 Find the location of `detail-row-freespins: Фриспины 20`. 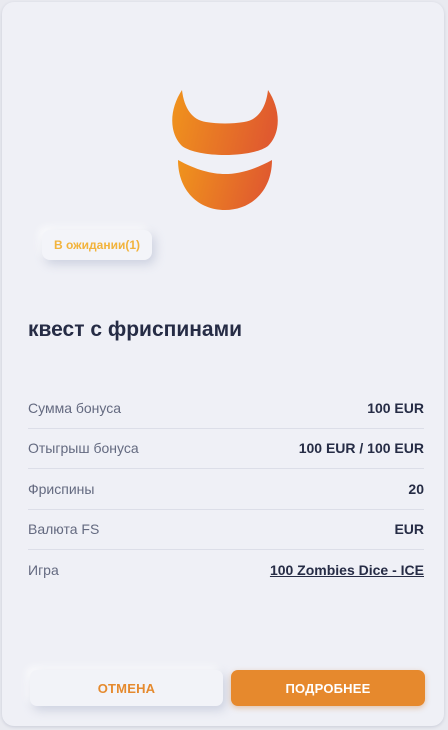

detail-row-freespins: Фриспины 20 is located at coordinates (226, 489).